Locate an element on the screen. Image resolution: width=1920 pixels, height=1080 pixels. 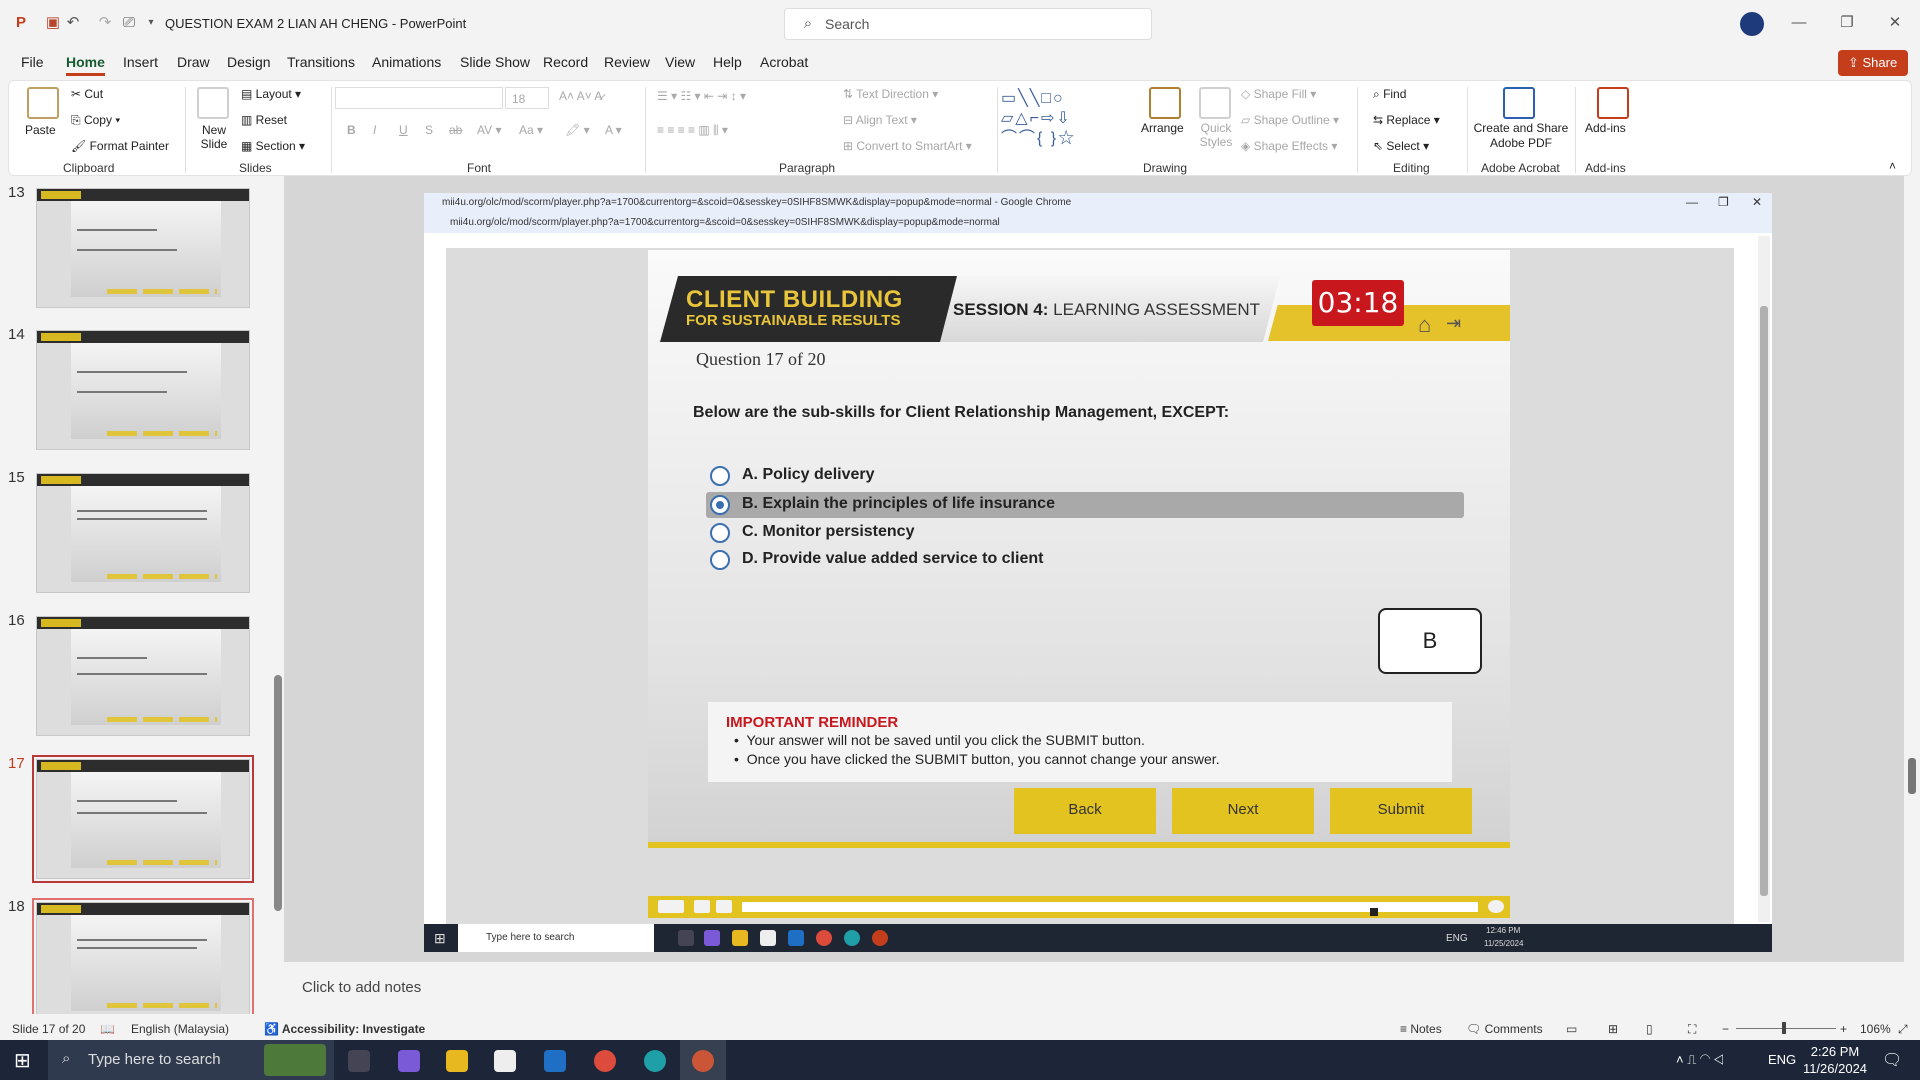
change-case-button: Aa ▾ is located at coordinates (531, 130).